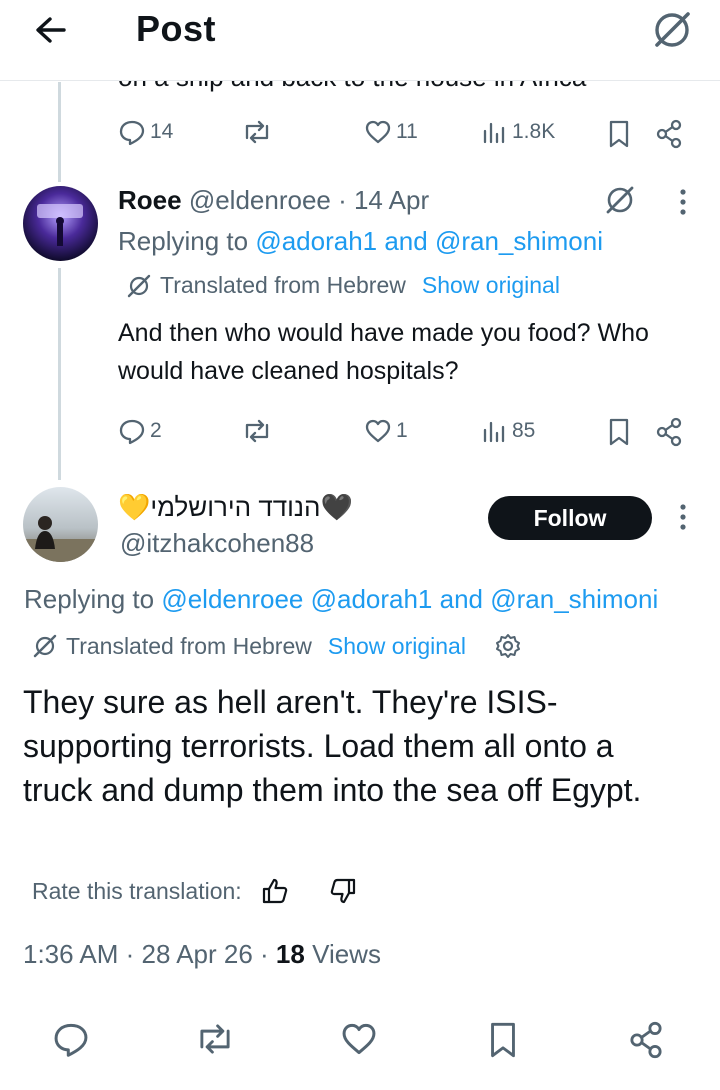  I want to click on reply-author-line: Roee @eldenroee · 14 Apr, so click(273, 200).